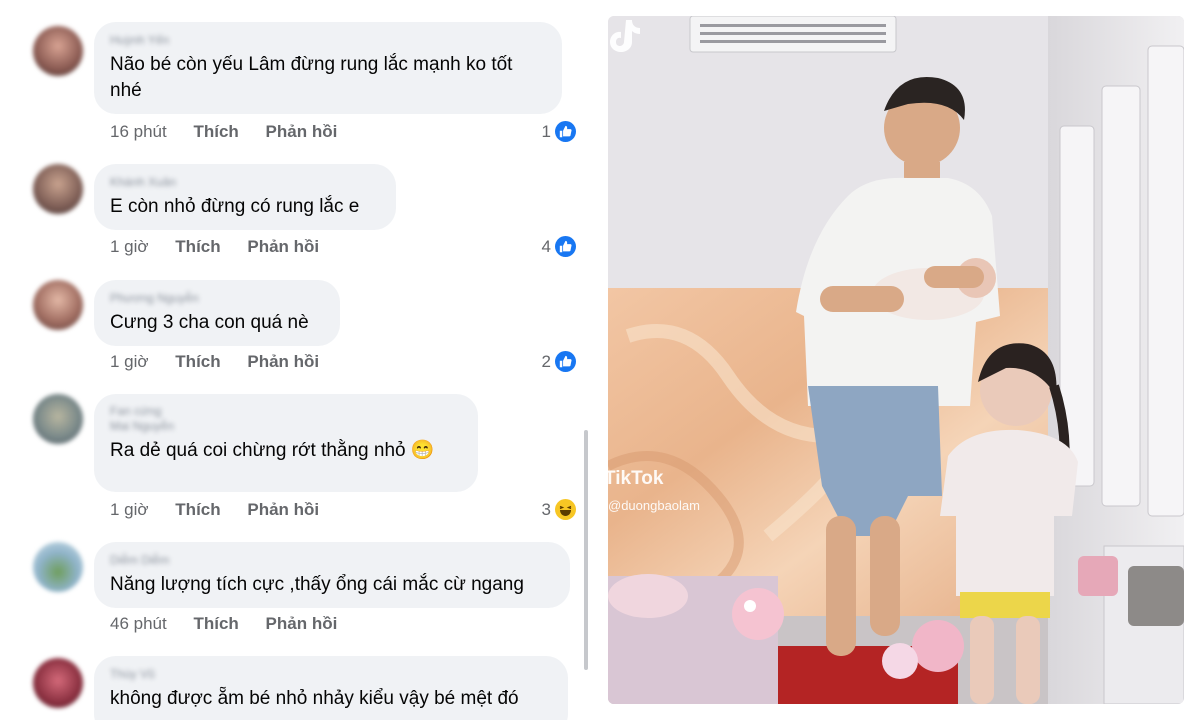  What do you see at coordinates (654, 505) in the screenshot?
I see `watermark-handle: @duongbaolam` at bounding box center [654, 505].